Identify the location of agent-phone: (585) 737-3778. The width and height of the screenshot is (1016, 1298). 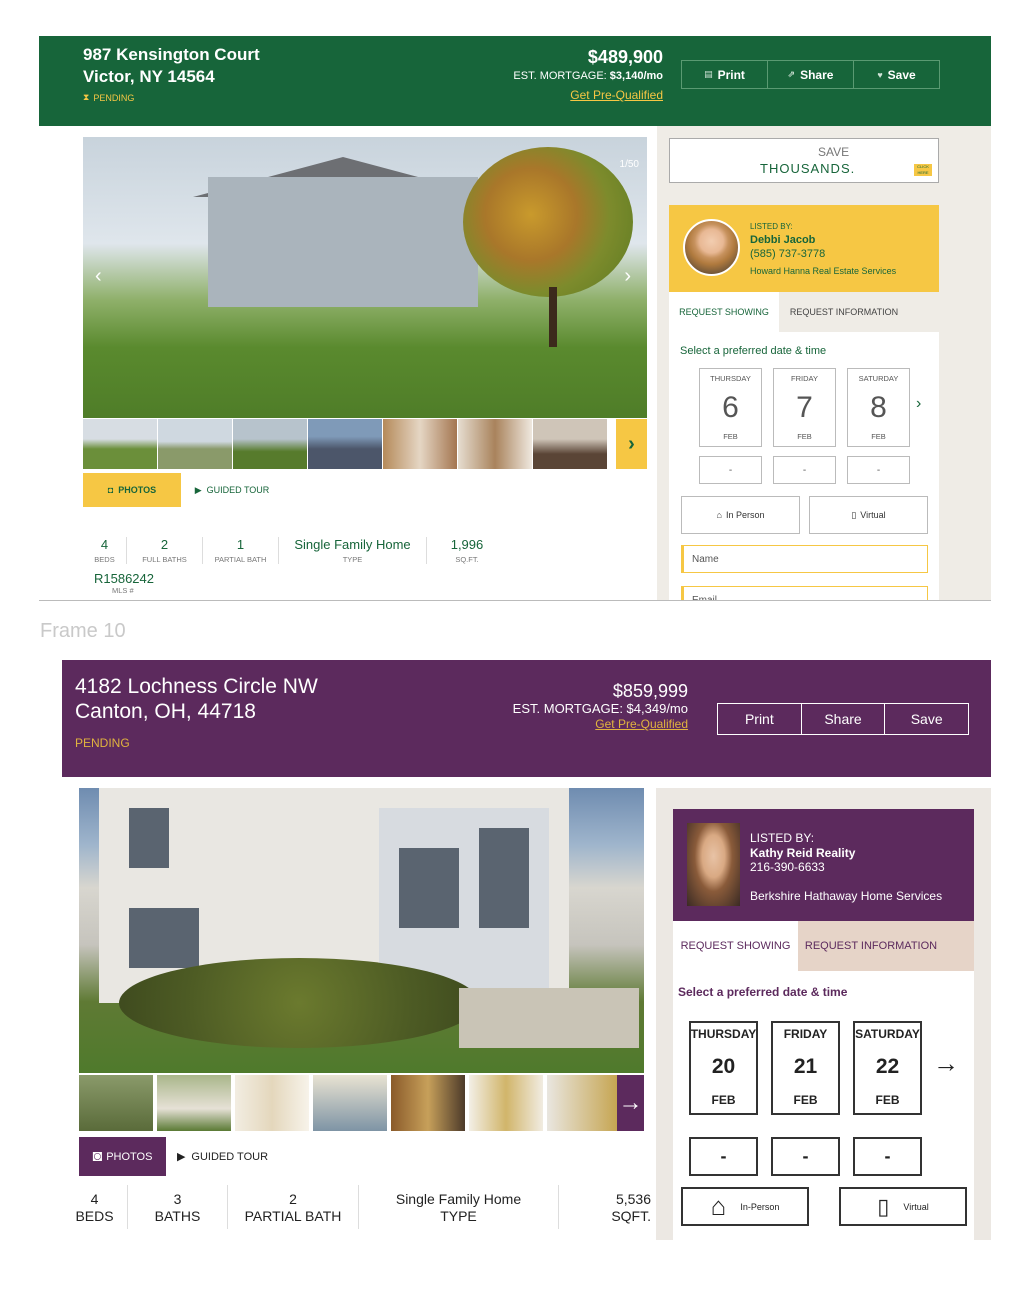
(787, 254).